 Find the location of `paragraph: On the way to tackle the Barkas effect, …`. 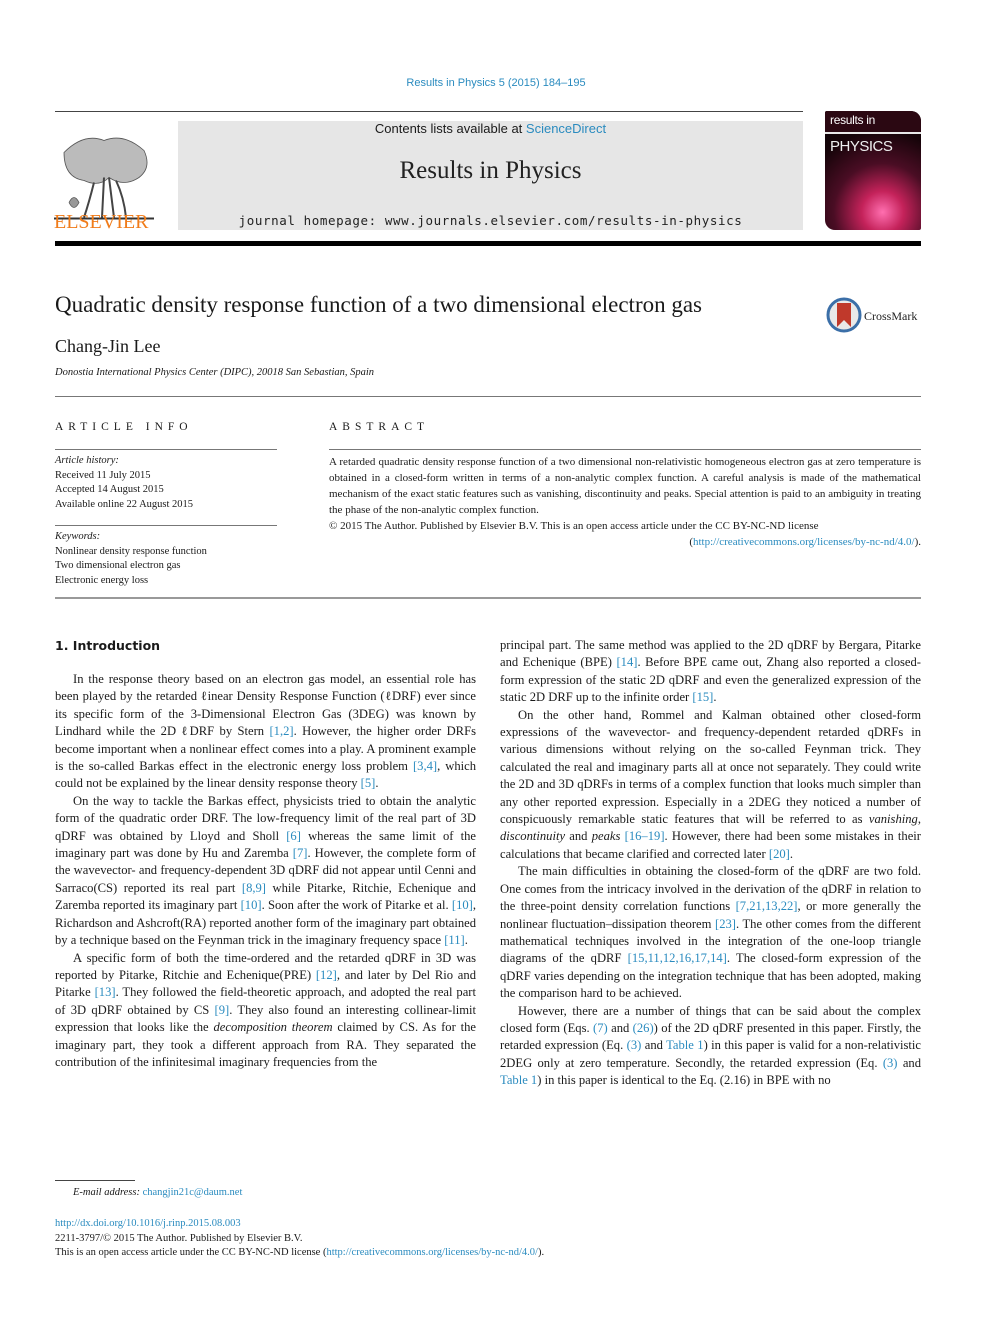

paragraph: On the way to tackle the Barkas effect, … is located at coordinates (266, 870).